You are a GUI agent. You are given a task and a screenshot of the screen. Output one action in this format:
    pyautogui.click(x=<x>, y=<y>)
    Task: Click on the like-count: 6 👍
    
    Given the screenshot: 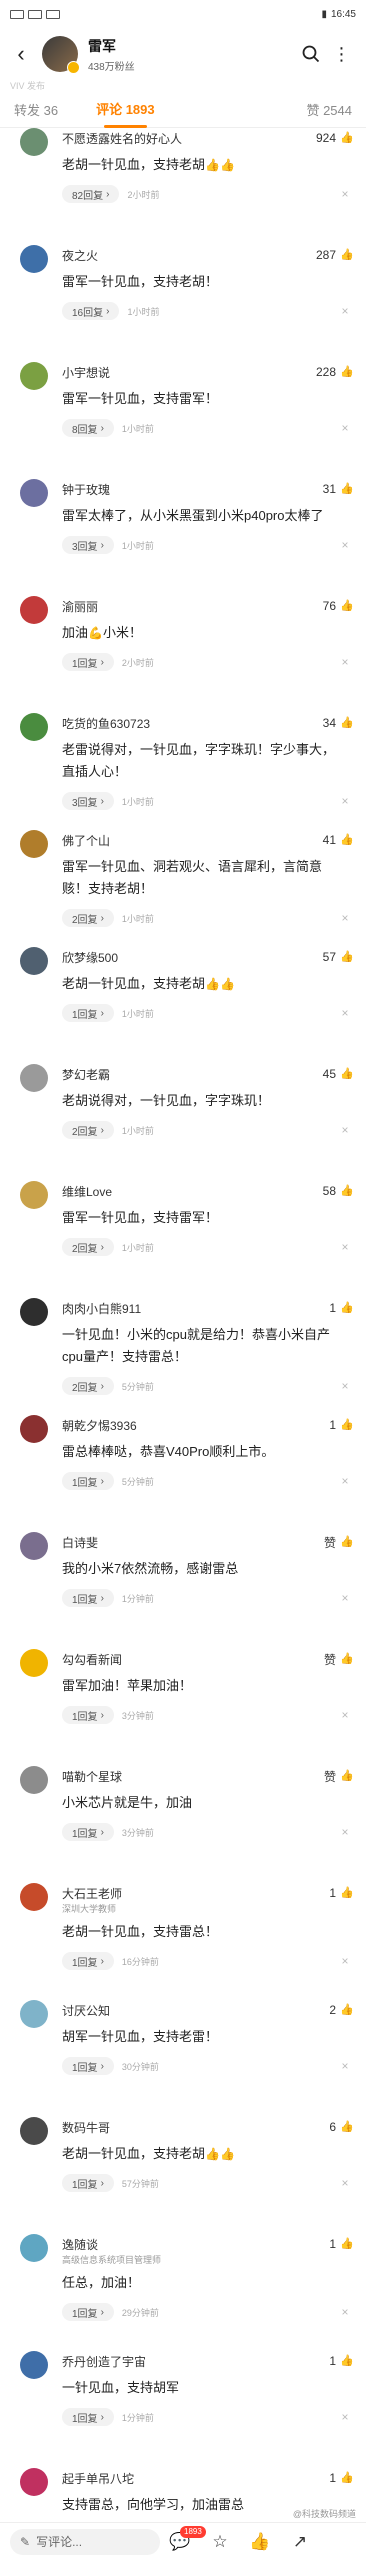 What is the action you would take?
    pyautogui.click(x=341, y=2127)
    